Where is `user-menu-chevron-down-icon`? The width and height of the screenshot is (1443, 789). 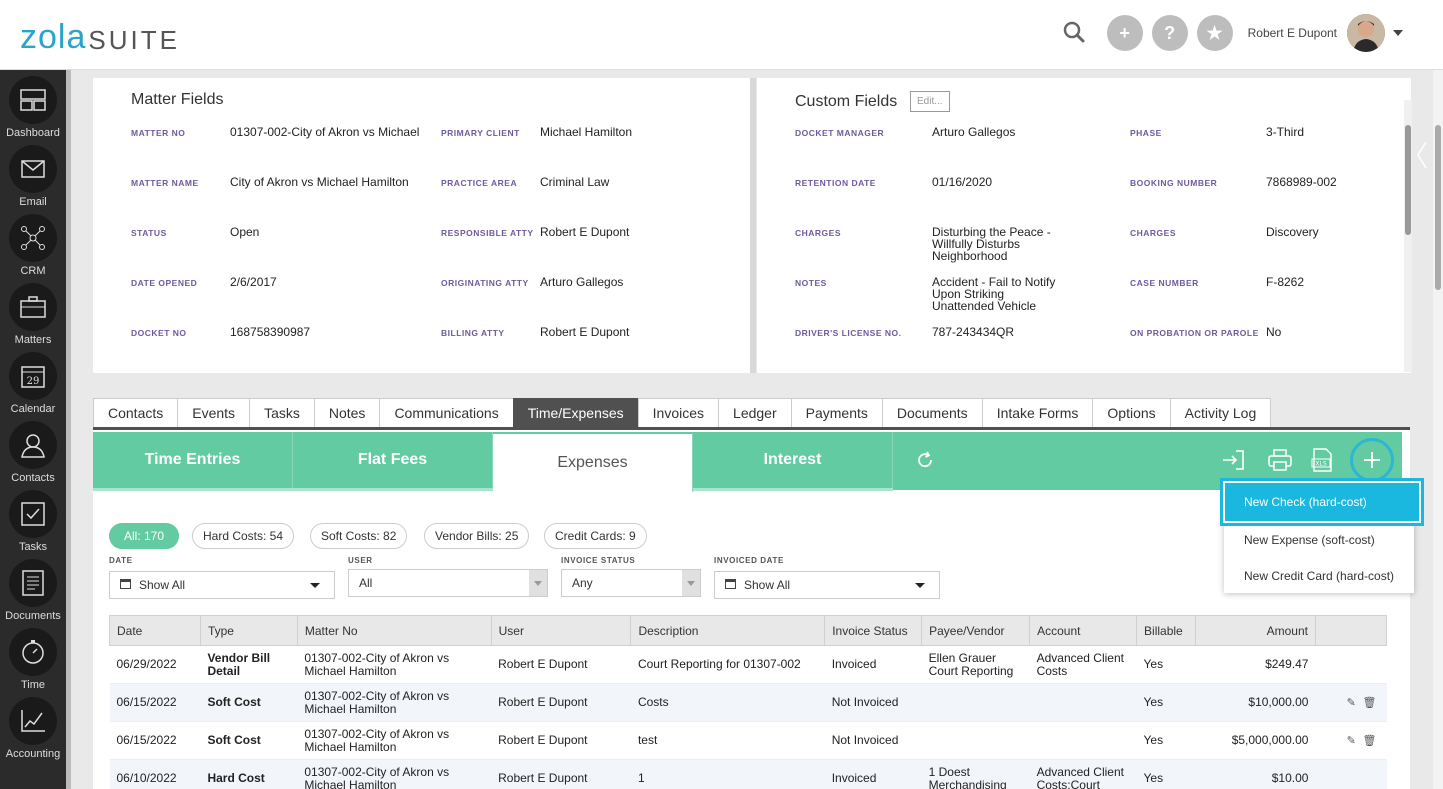 user-menu-chevron-down-icon is located at coordinates (1398, 33).